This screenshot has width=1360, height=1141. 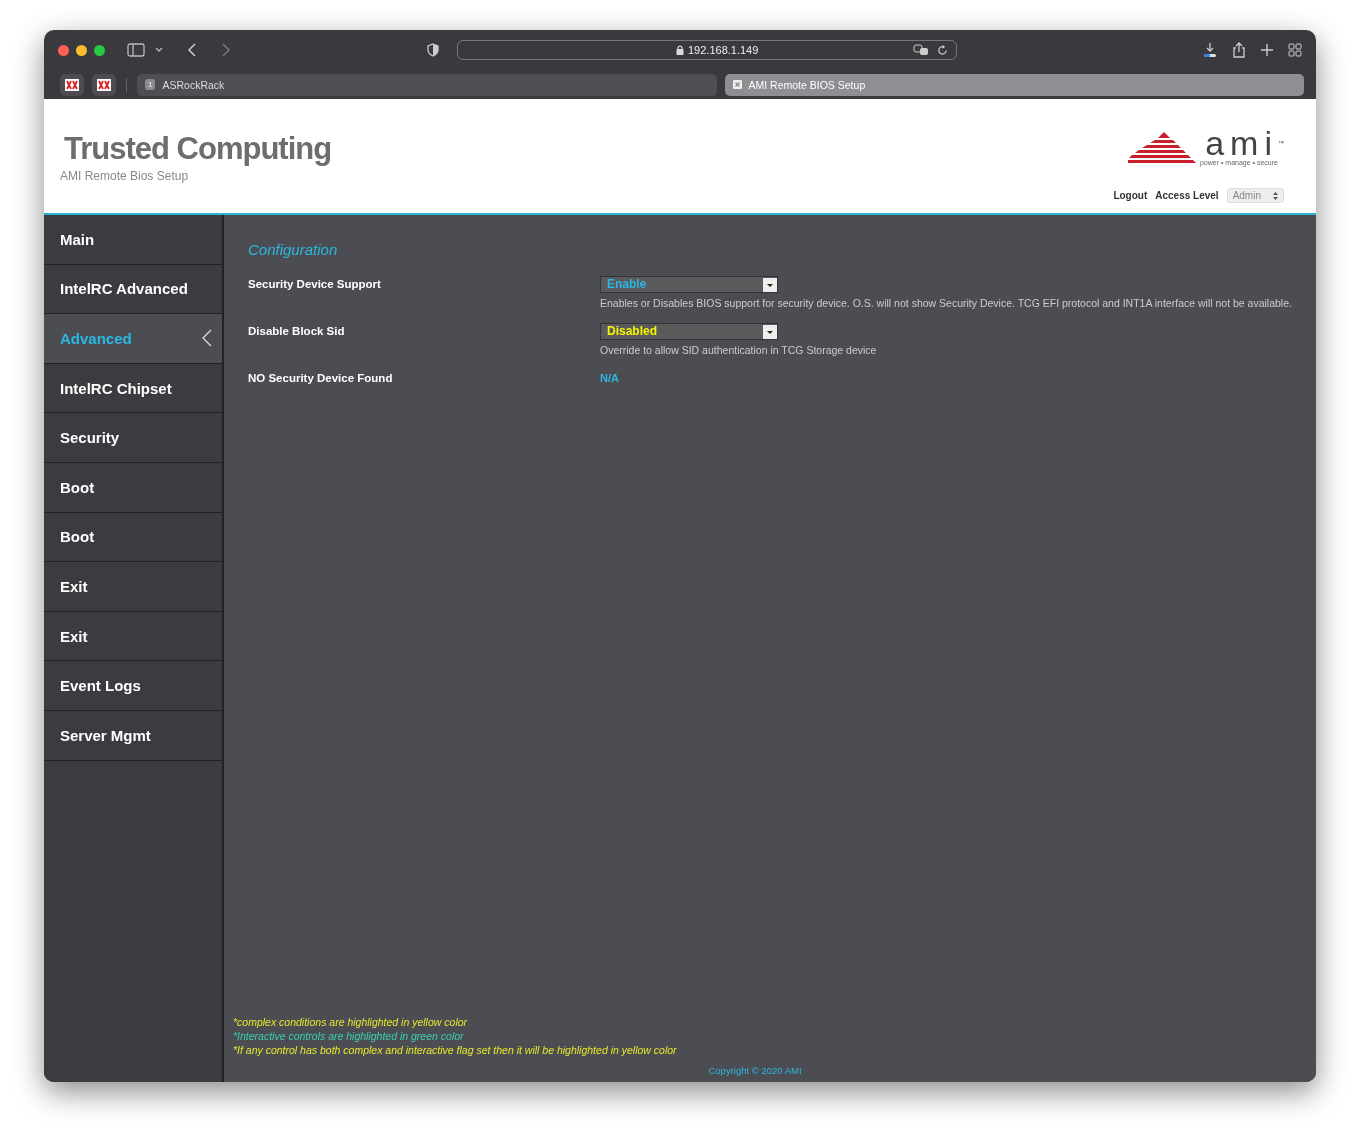 What do you see at coordinates (321, 378) in the screenshot?
I see `setting-label: NO Security Device Found` at bounding box center [321, 378].